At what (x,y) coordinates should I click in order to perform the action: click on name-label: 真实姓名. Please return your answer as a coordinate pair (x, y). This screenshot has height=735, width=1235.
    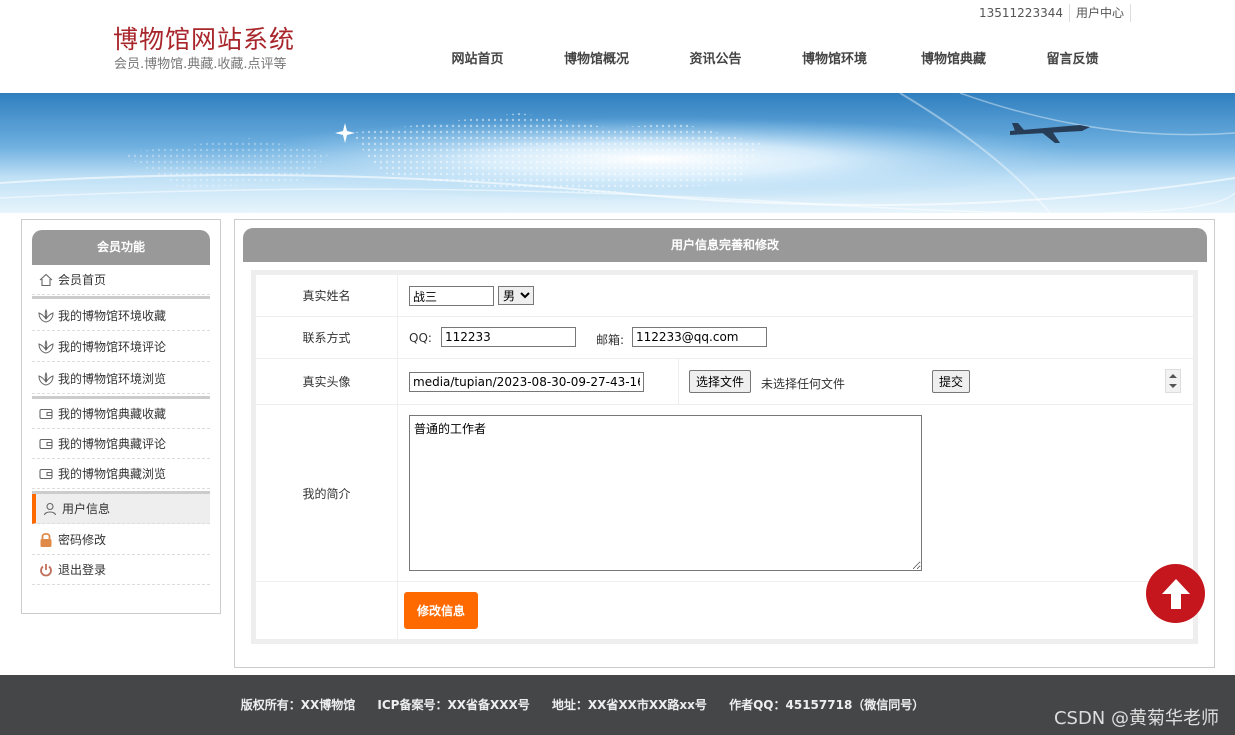
    Looking at the image, I should click on (327, 295).